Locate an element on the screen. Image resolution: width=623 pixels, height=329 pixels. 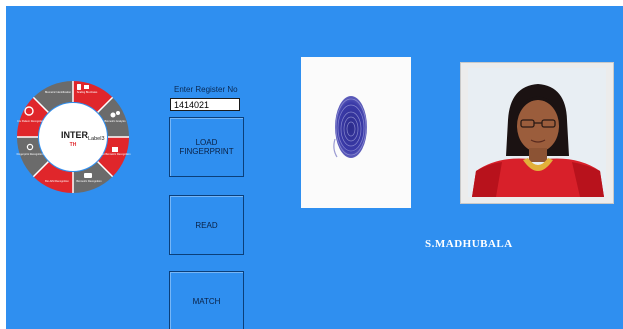
register-label: Enter Register No is located at coordinates (206, 89).